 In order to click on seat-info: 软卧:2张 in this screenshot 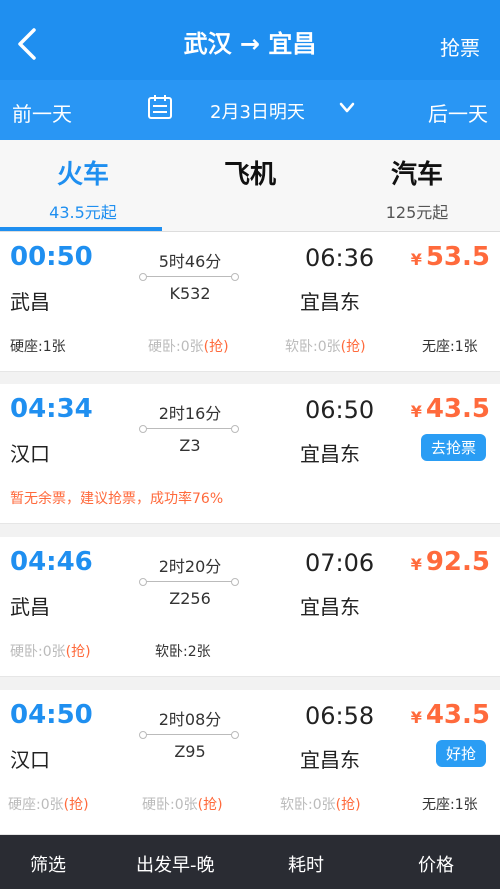, I will do `click(183, 651)`.